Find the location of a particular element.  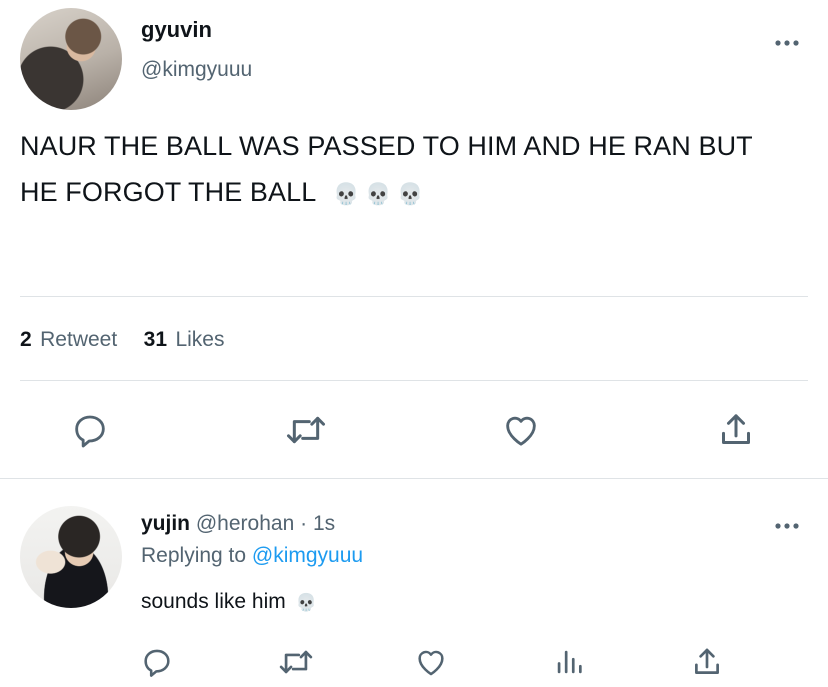

tweet-text-line-2: HE FORGOT THE BALL 💀 💀 💀 is located at coordinates (420, 193).